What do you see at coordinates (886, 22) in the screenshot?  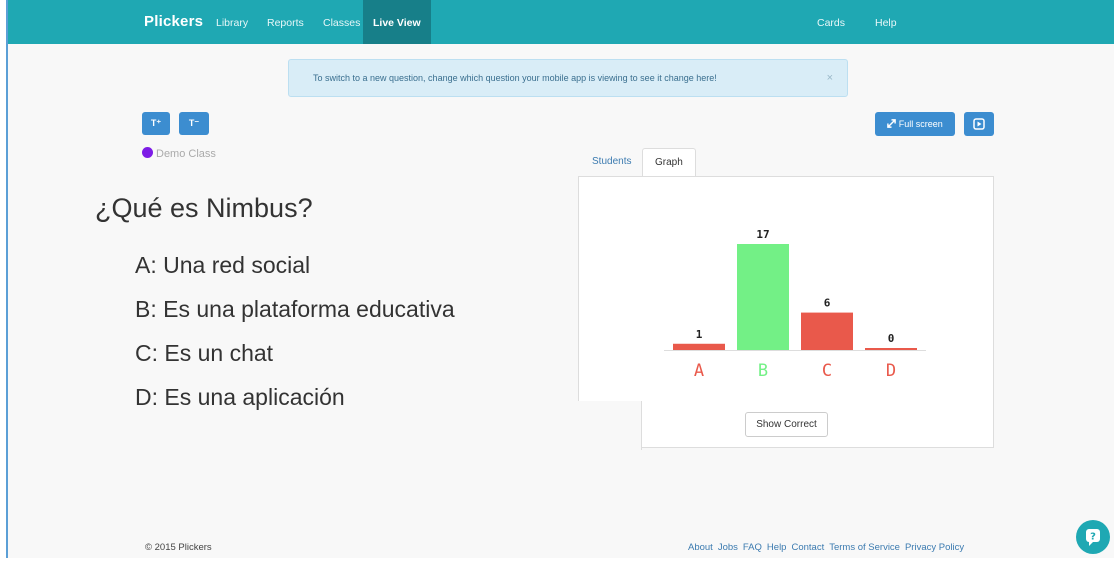 I see `nav-help: Help` at bounding box center [886, 22].